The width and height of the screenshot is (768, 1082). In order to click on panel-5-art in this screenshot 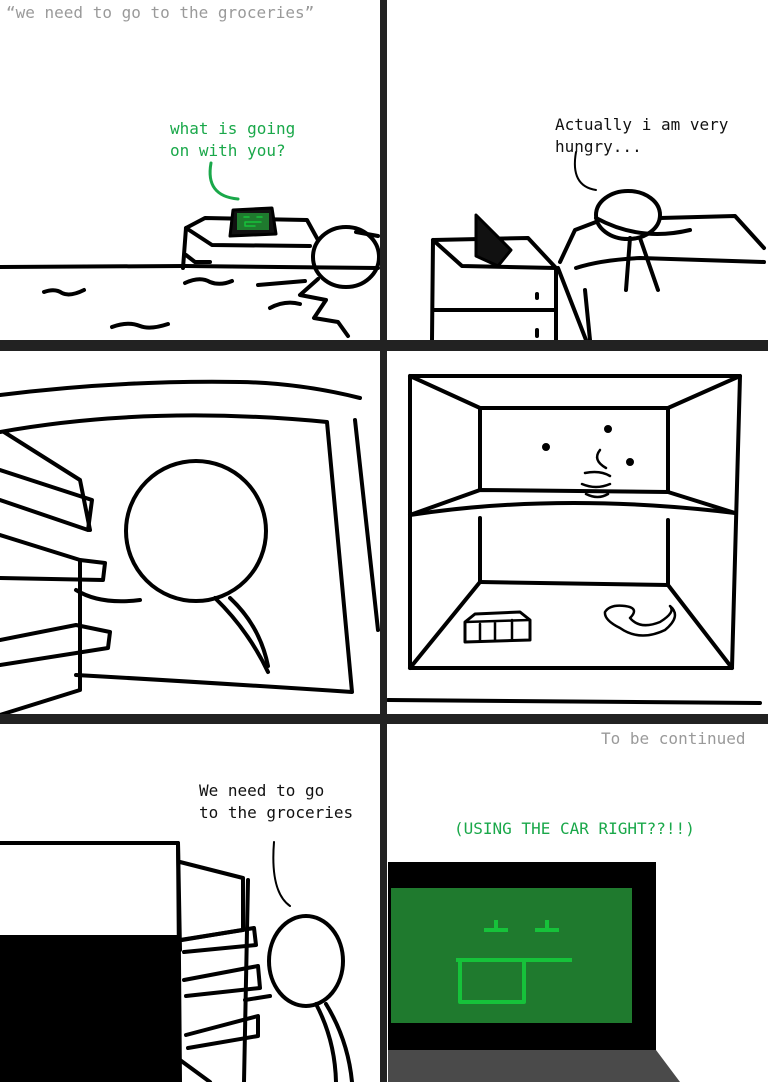, I will do `click(177, 961)`.